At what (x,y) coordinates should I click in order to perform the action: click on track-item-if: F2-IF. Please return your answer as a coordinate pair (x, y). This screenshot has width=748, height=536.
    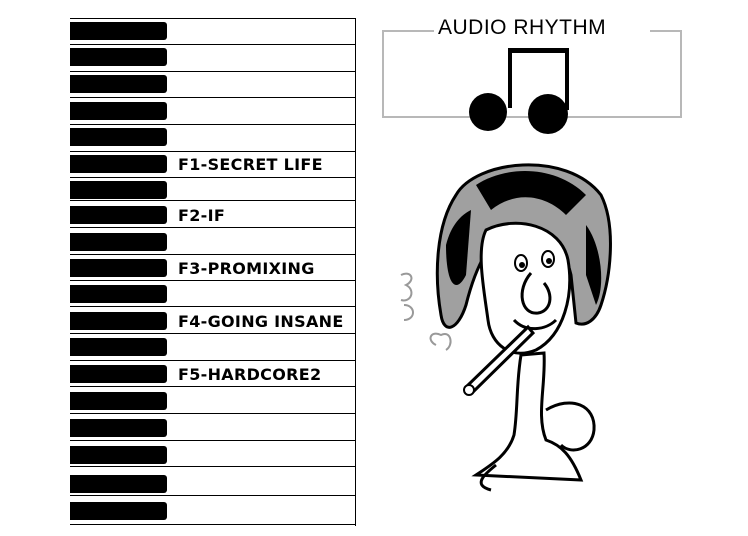
    Looking at the image, I should click on (201, 215).